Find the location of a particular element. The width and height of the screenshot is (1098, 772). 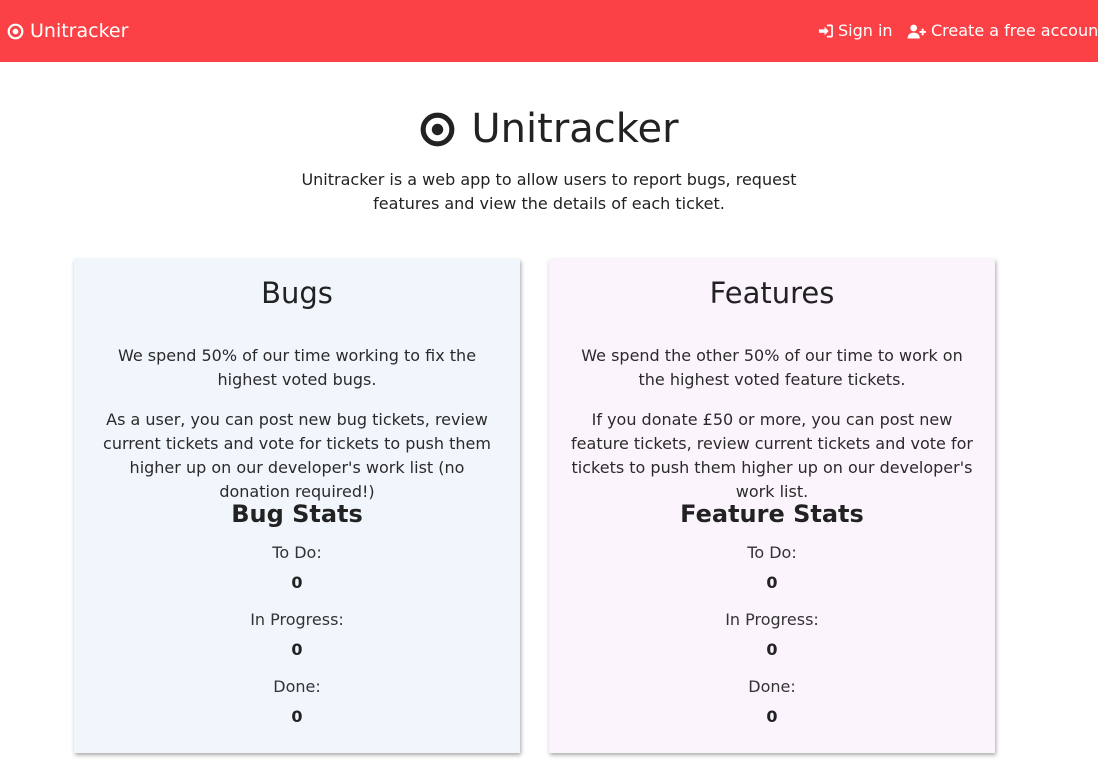

sign-in-link: Sign in is located at coordinates (855, 31).